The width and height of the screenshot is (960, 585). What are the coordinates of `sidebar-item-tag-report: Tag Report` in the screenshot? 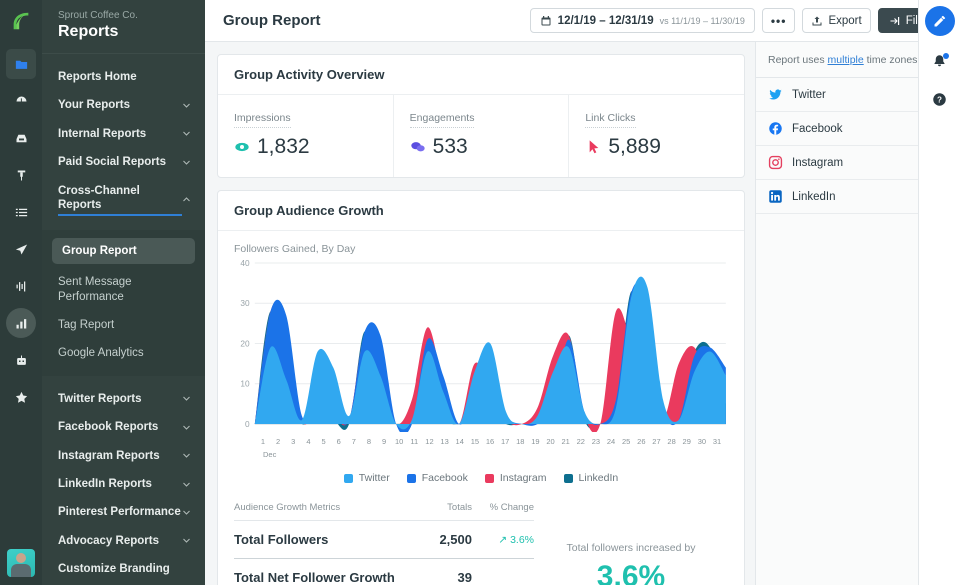 It's located at (123, 325).